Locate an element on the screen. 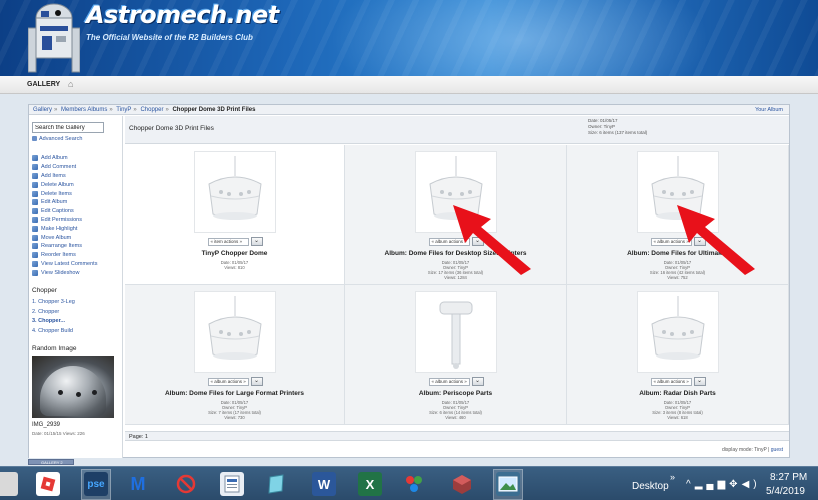 This screenshot has height=500, width=818. dropbox-icon: ✥ is located at coordinates (735, 484).